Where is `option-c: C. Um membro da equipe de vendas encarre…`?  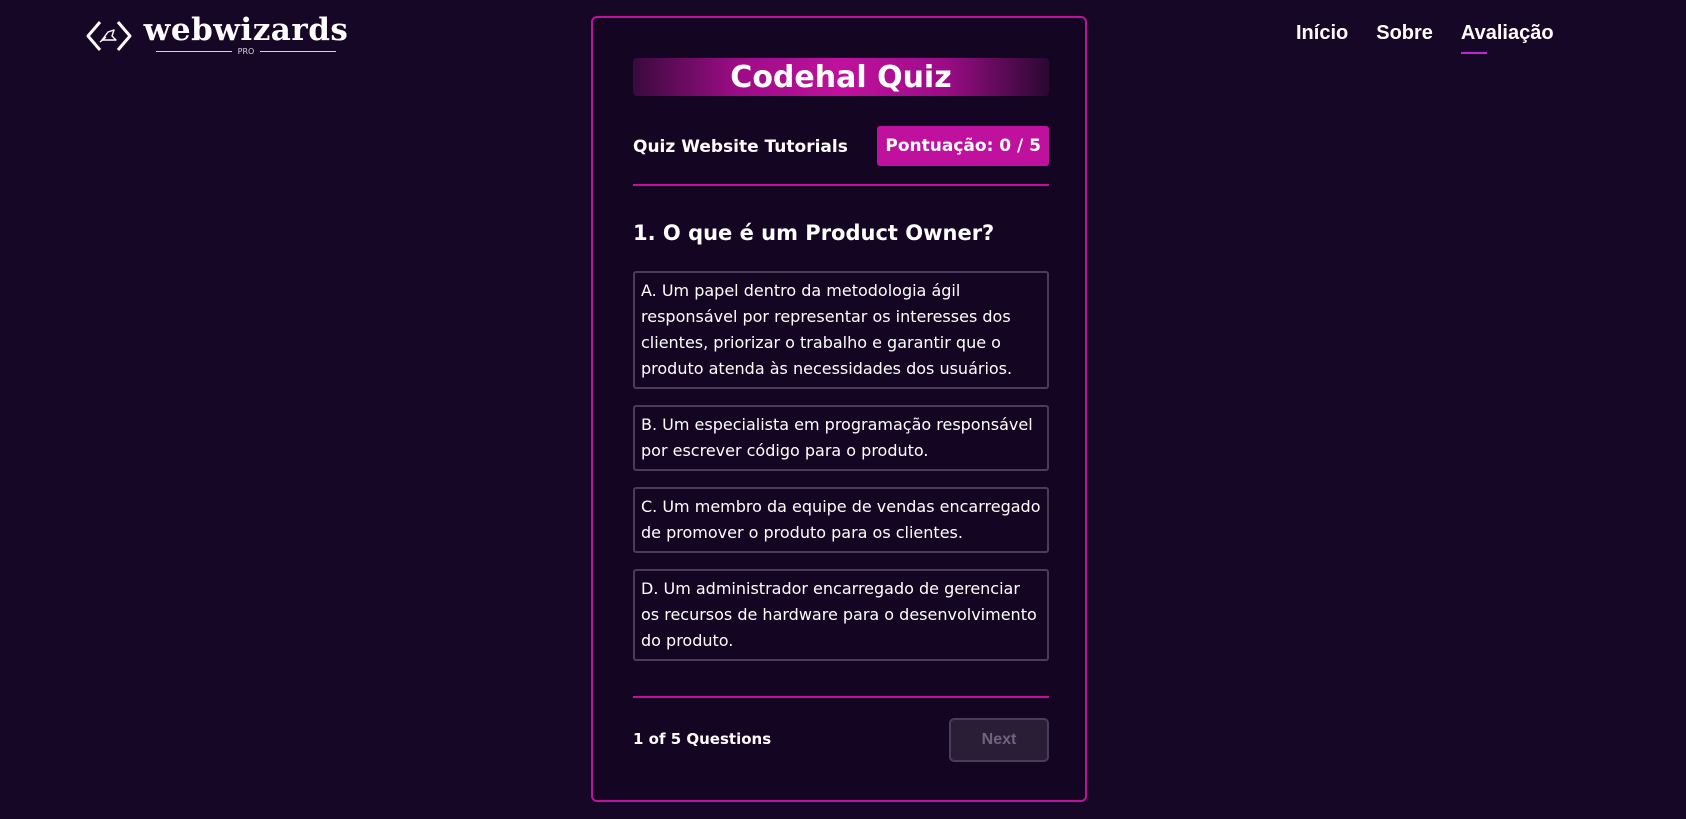 option-c: C. Um membro da equipe de vendas encarre… is located at coordinates (841, 520).